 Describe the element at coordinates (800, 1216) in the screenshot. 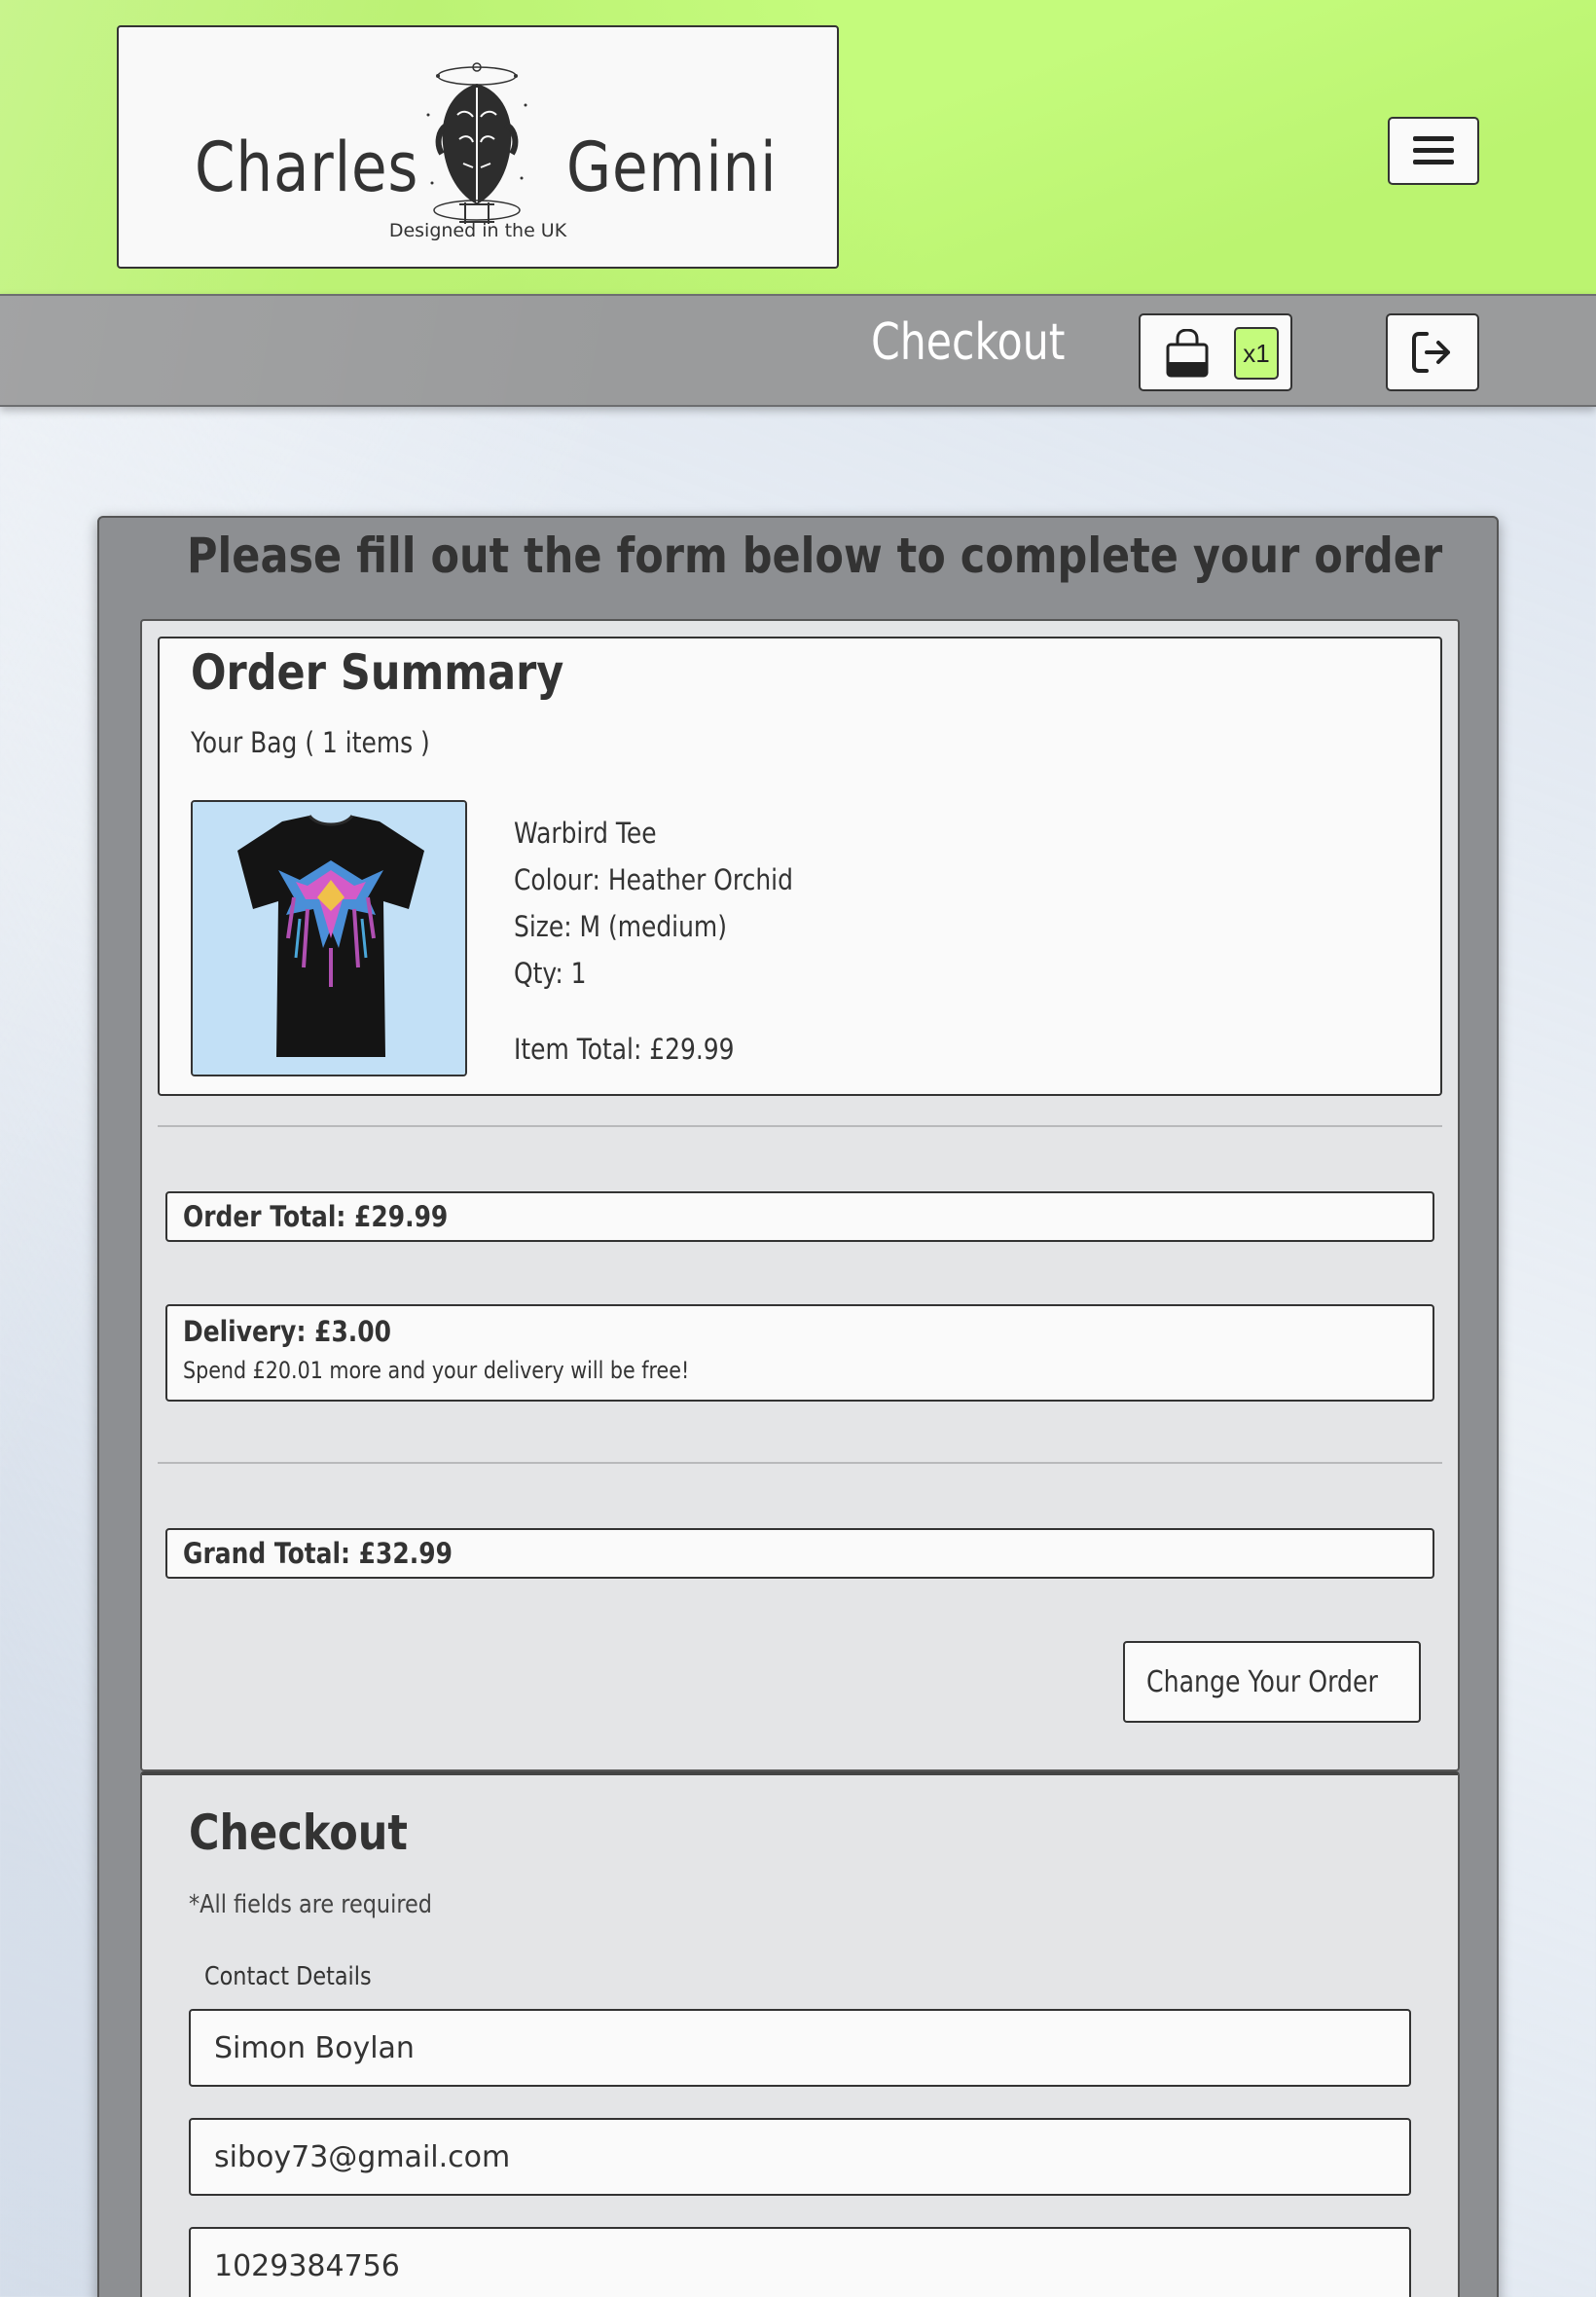

I see `order-total-box: Order Total: £29.99` at that location.